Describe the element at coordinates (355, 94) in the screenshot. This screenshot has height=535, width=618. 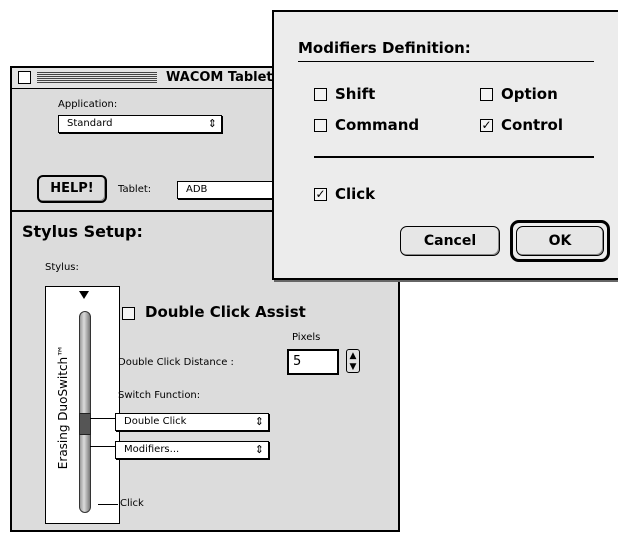
I see `shift-label: Shift` at that location.